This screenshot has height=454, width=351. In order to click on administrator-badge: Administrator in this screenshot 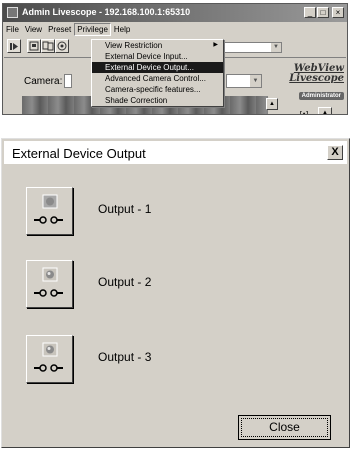, I will do `click(321, 96)`.